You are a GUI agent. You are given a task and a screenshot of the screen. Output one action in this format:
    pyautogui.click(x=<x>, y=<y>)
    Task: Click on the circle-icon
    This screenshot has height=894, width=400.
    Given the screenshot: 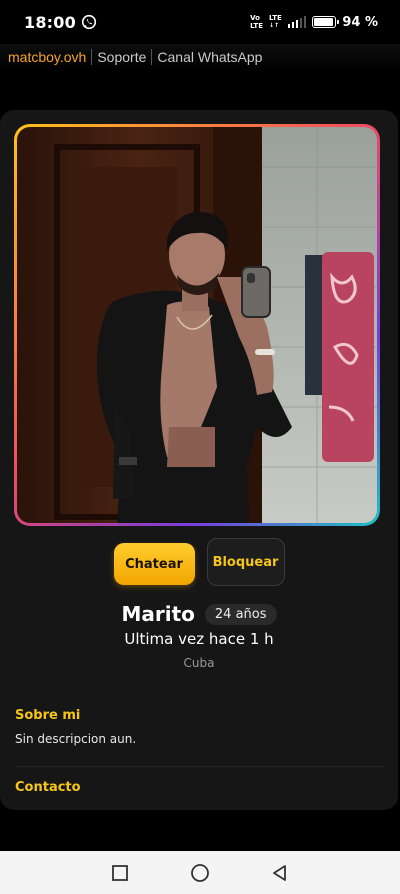 What is the action you would take?
    pyautogui.click(x=200, y=873)
    